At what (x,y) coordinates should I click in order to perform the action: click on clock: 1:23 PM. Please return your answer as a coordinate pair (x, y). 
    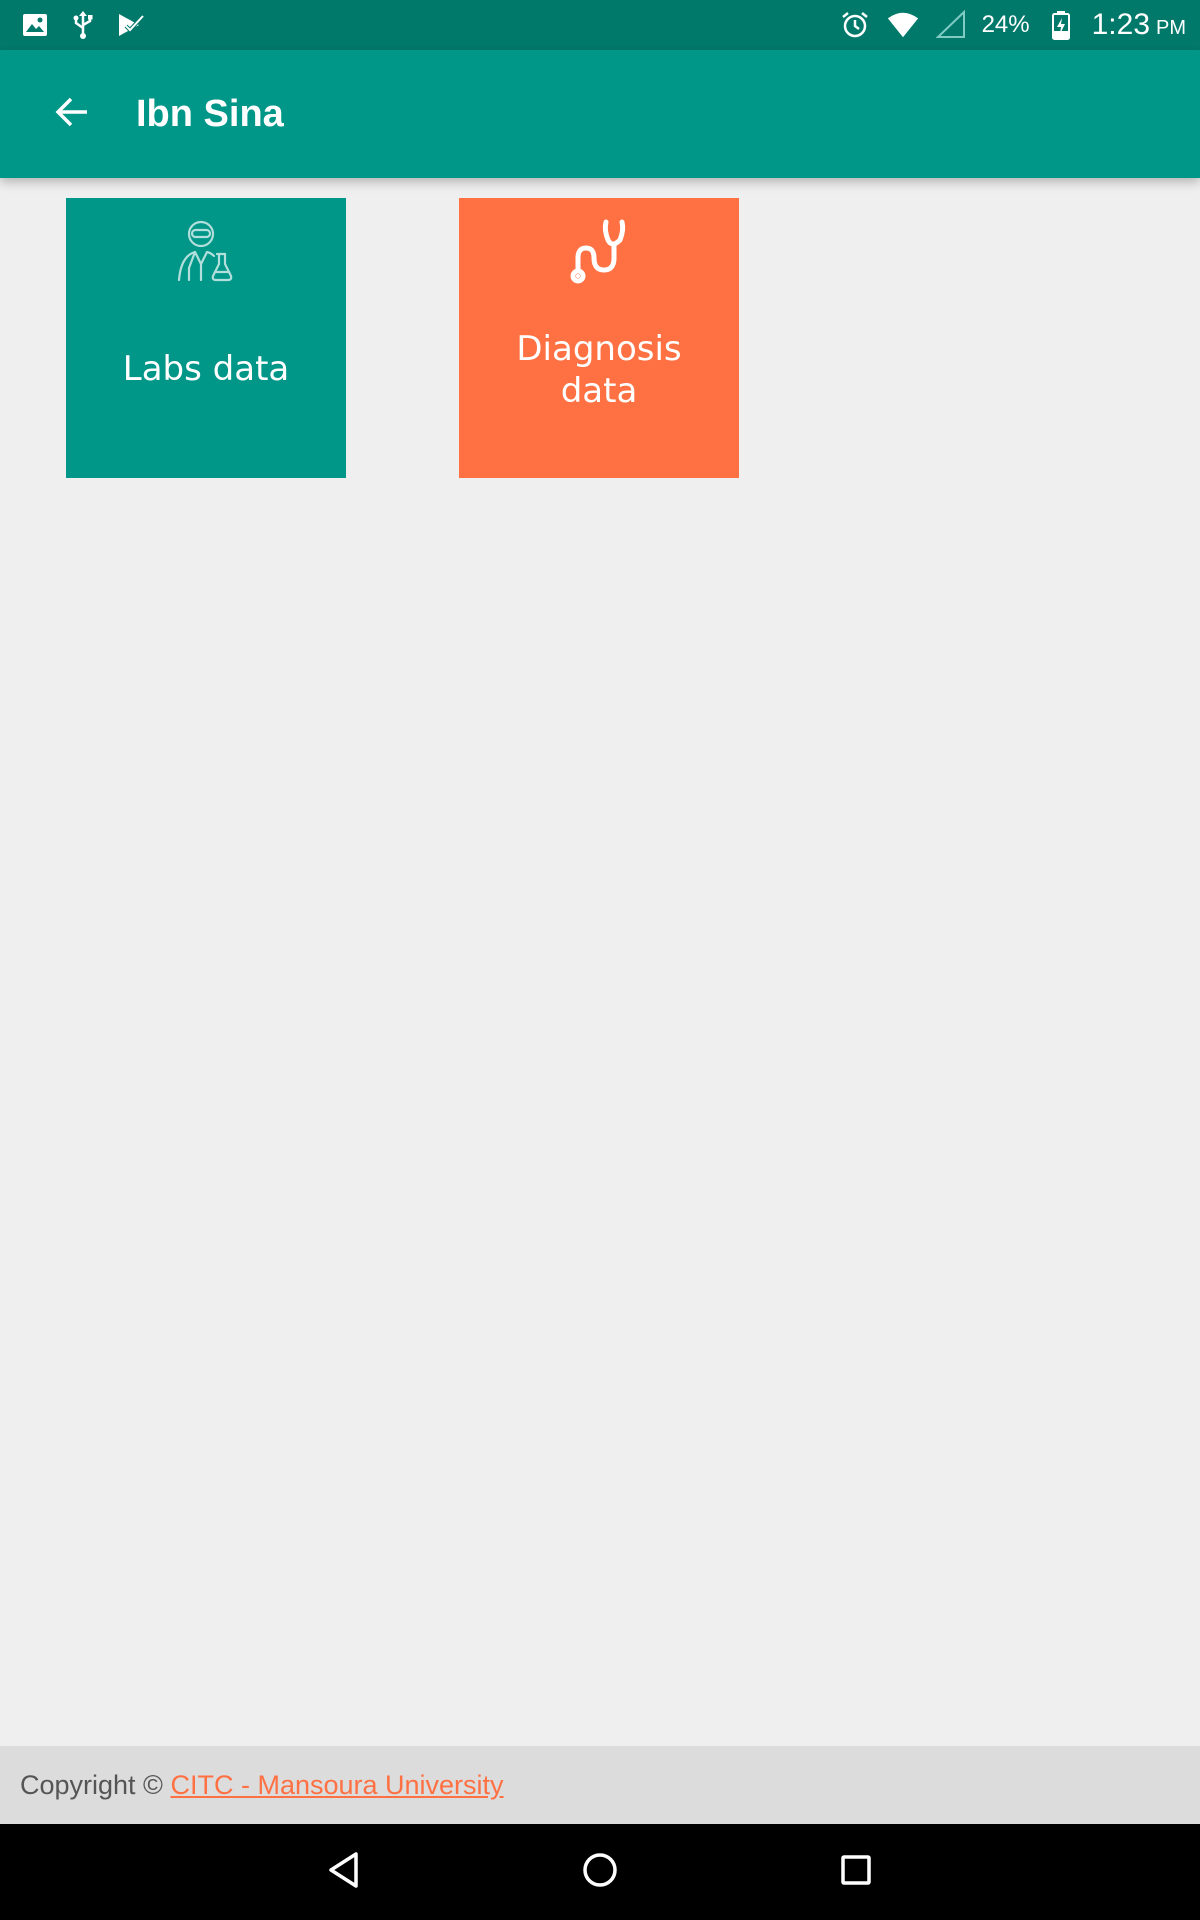
    Looking at the image, I should click on (1139, 25).